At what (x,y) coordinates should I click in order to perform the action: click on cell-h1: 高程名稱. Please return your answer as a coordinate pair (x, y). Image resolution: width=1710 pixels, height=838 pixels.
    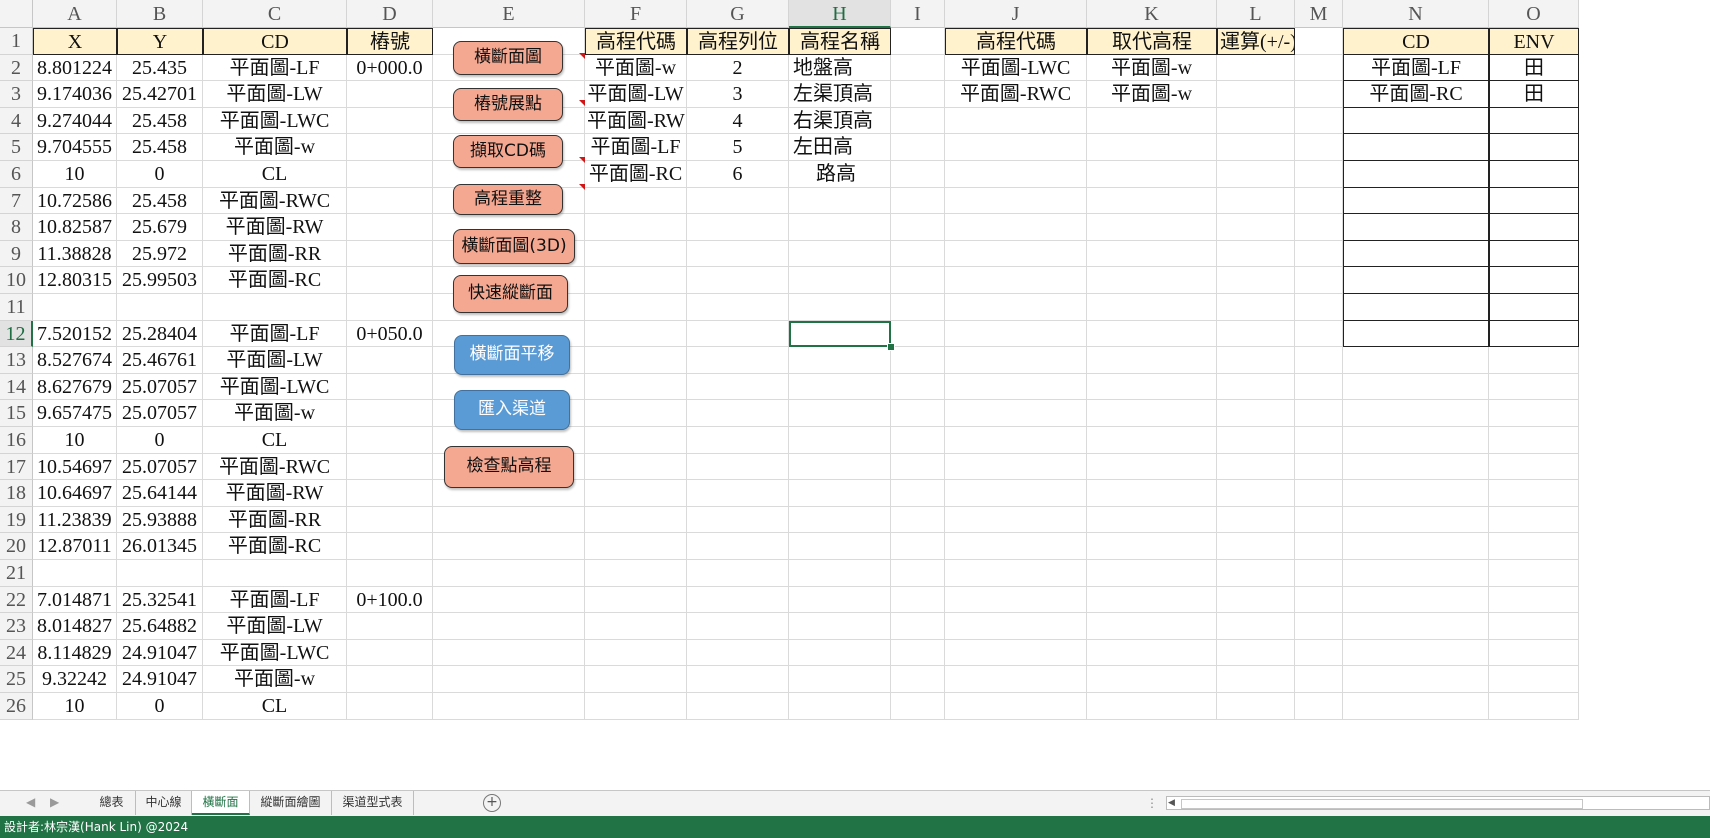
    Looking at the image, I should click on (840, 41).